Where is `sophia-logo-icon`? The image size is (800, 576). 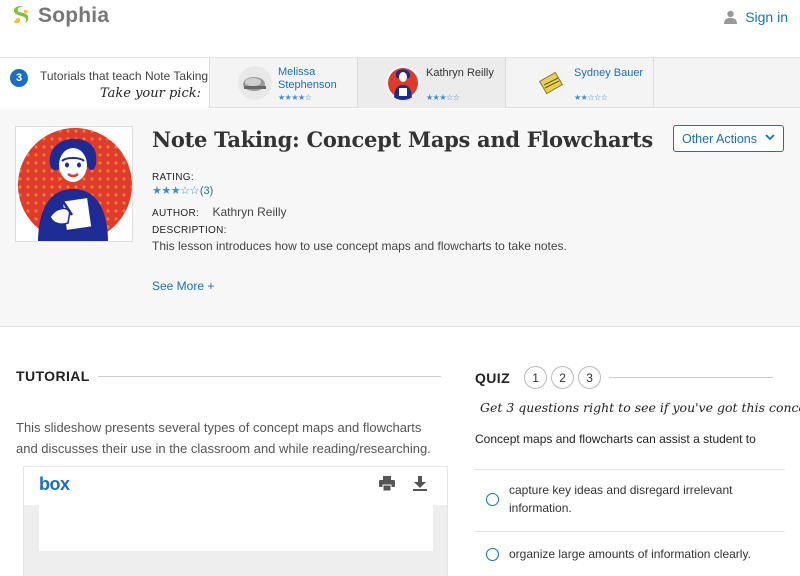
sophia-logo-icon is located at coordinates (21, 16).